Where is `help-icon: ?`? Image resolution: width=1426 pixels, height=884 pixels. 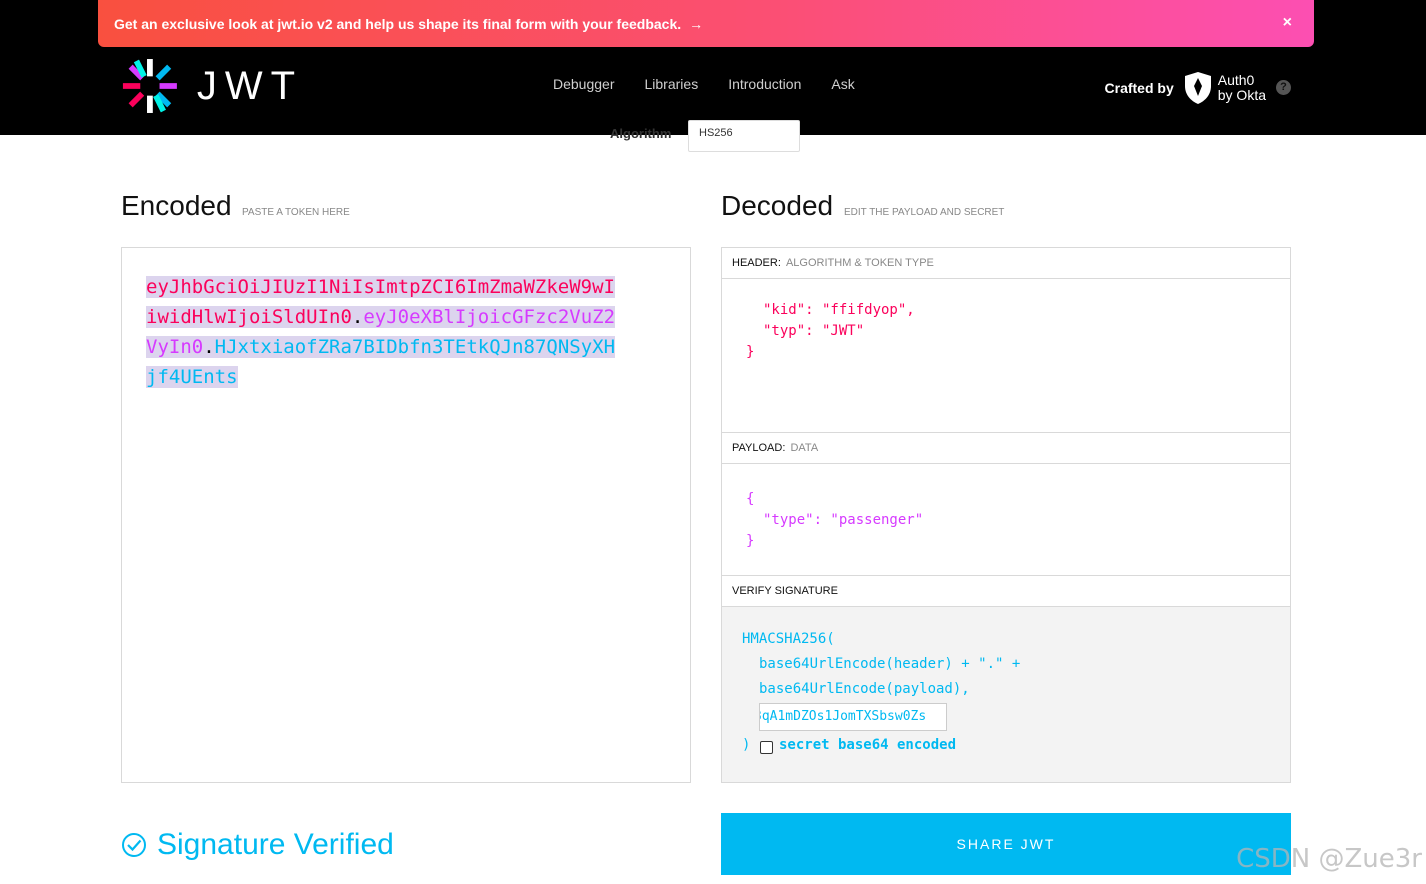 help-icon: ? is located at coordinates (1283, 87).